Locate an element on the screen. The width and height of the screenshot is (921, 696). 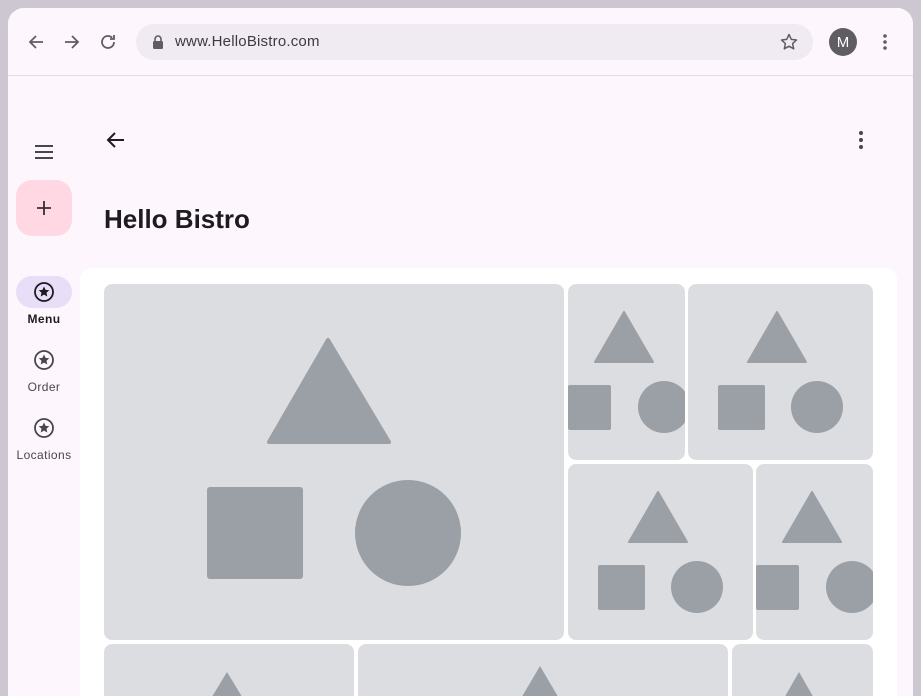
rail-item-order: Order is located at coordinates (44, 372).